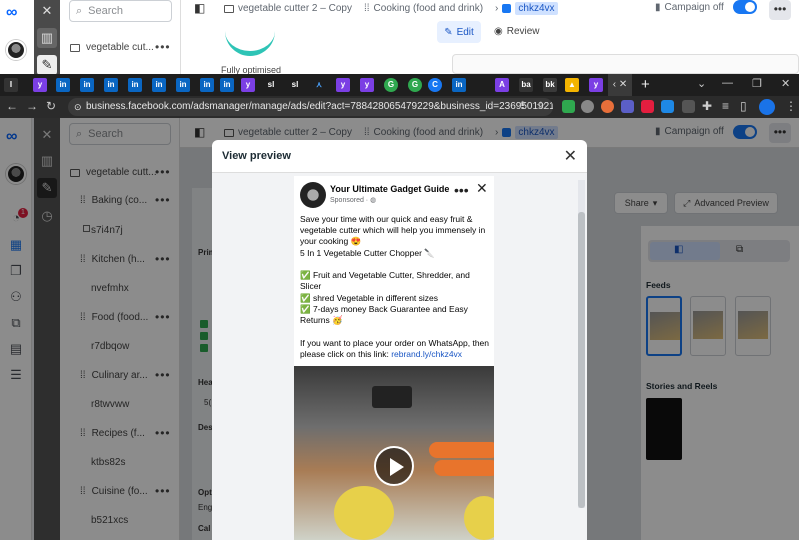  Describe the element at coordinates (319, 85) in the screenshot. I see `tab-icon: ⋏` at that location.